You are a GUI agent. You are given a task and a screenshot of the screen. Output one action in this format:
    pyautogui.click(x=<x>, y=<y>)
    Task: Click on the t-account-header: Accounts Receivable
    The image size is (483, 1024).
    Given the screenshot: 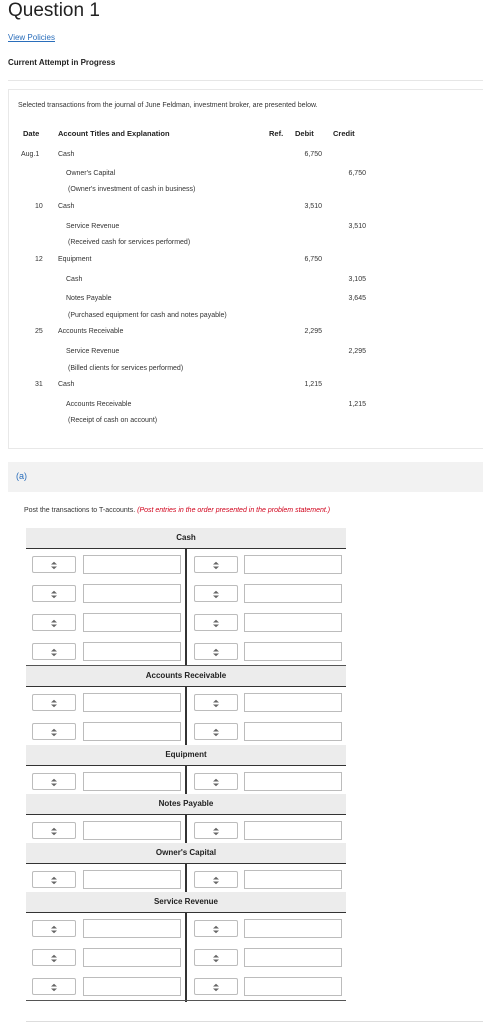 What is the action you would take?
    pyautogui.click(x=186, y=676)
    